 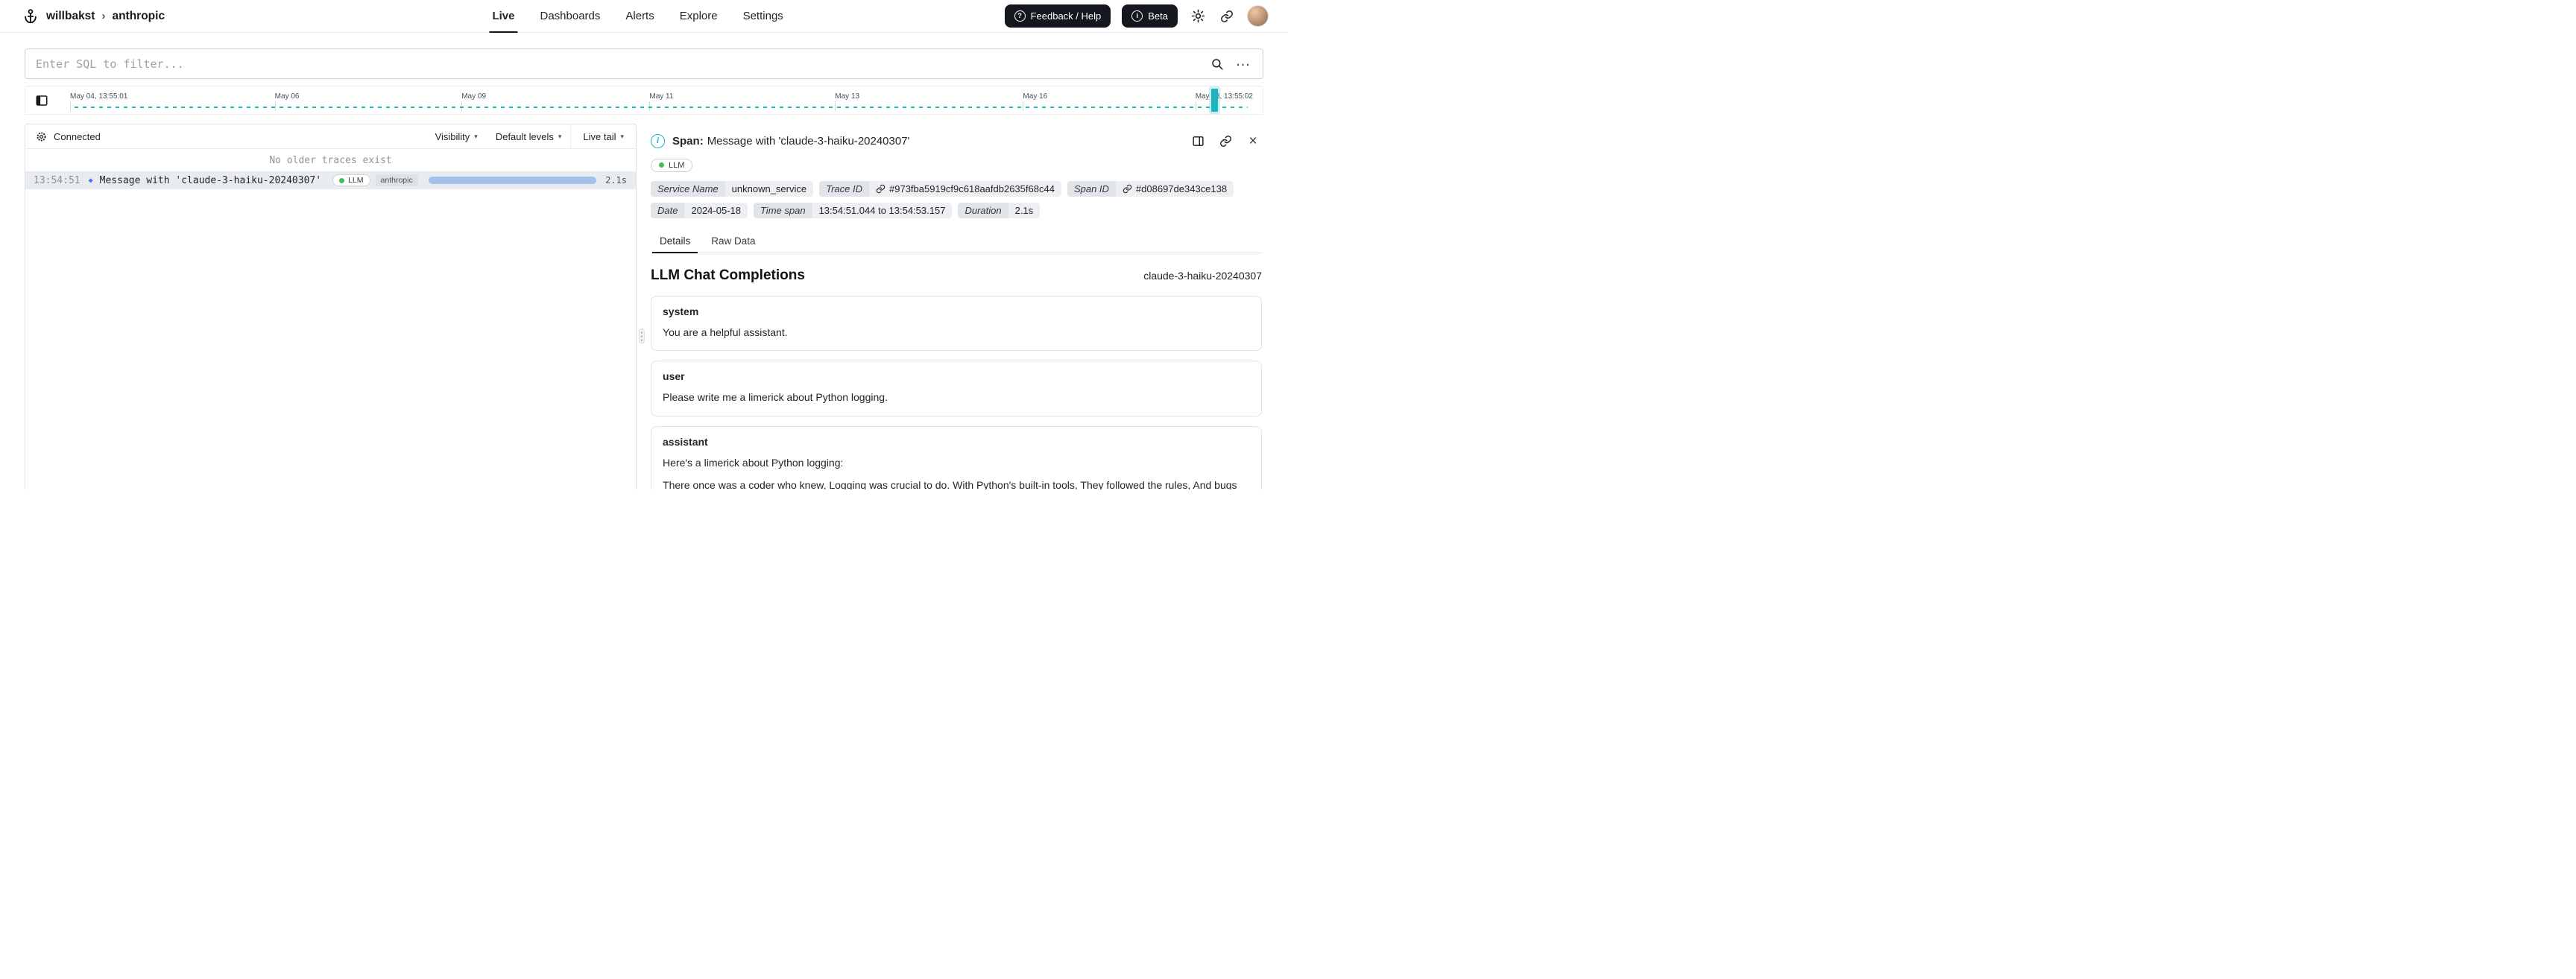 What do you see at coordinates (681, 311) in the screenshot?
I see `message-role: system` at bounding box center [681, 311].